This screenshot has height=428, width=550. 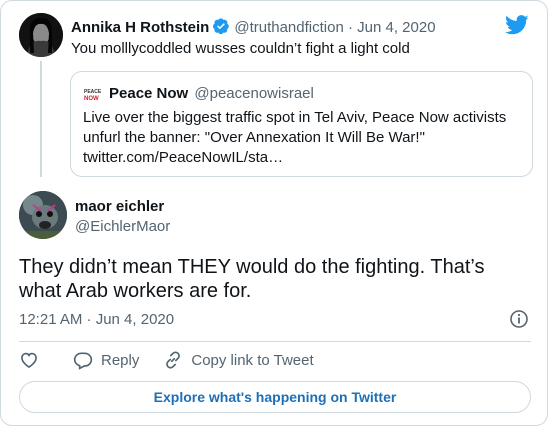 I want to click on reply-button: Reply, so click(x=106, y=360).